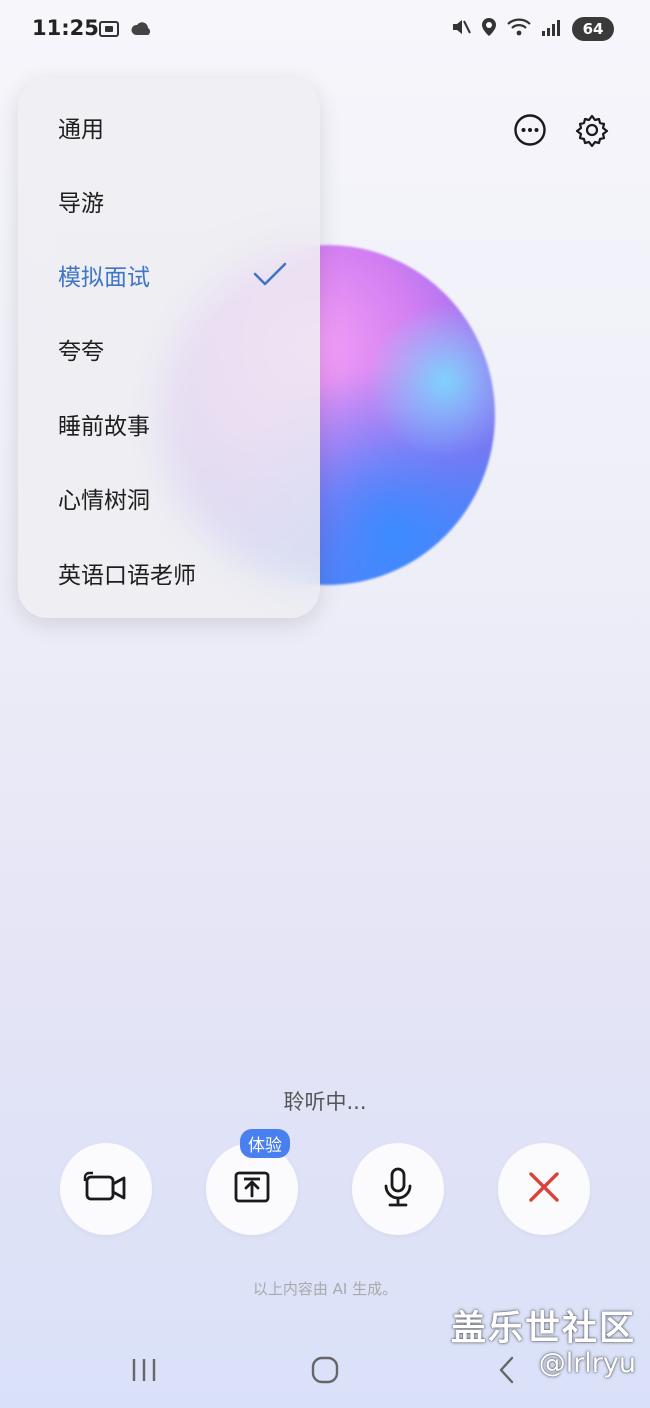 This screenshot has width=650, height=1408. Describe the element at coordinates (552, 29) in the screenshot. I see `signal-5g-icon` at that location.